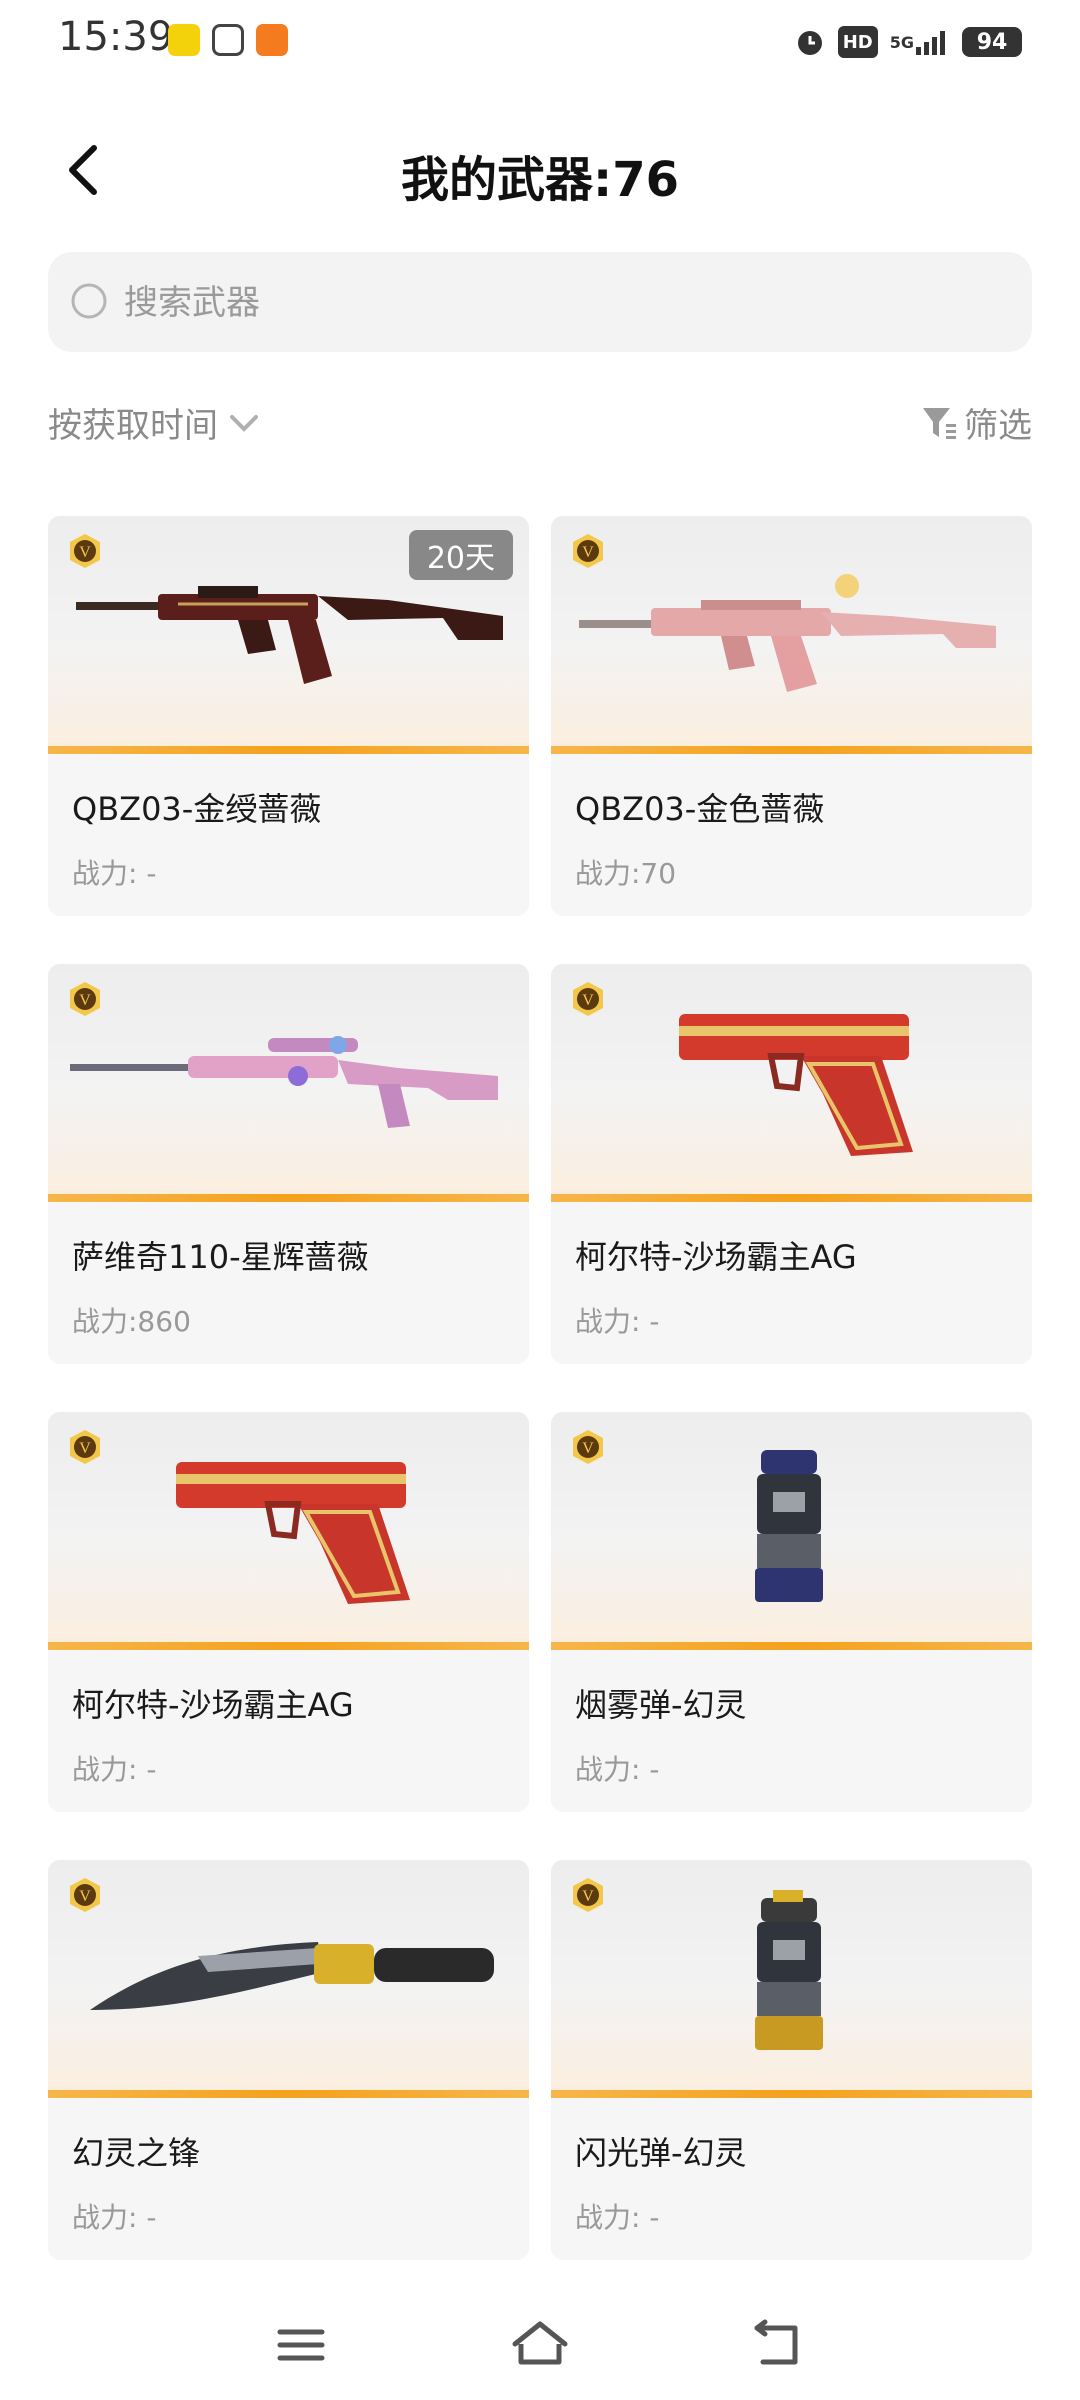  I want to click on search-box, so click(540, 303).